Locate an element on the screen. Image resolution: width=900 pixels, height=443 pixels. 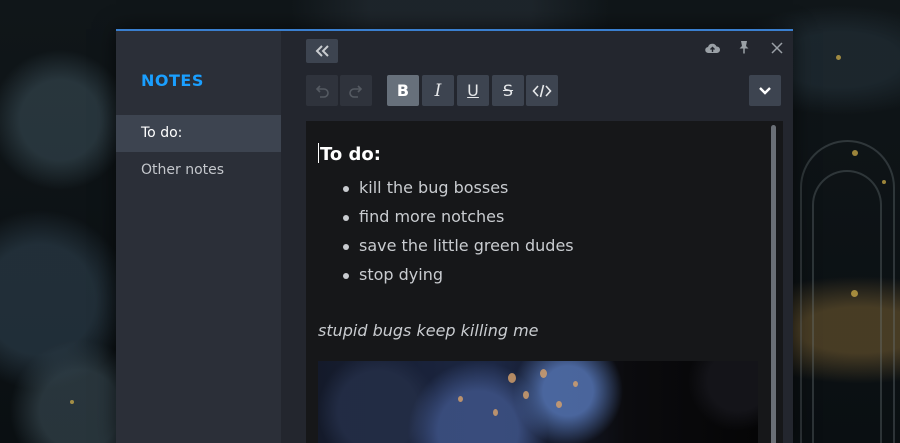
strikethrough-icon: S is located at coordinates (508, 90).